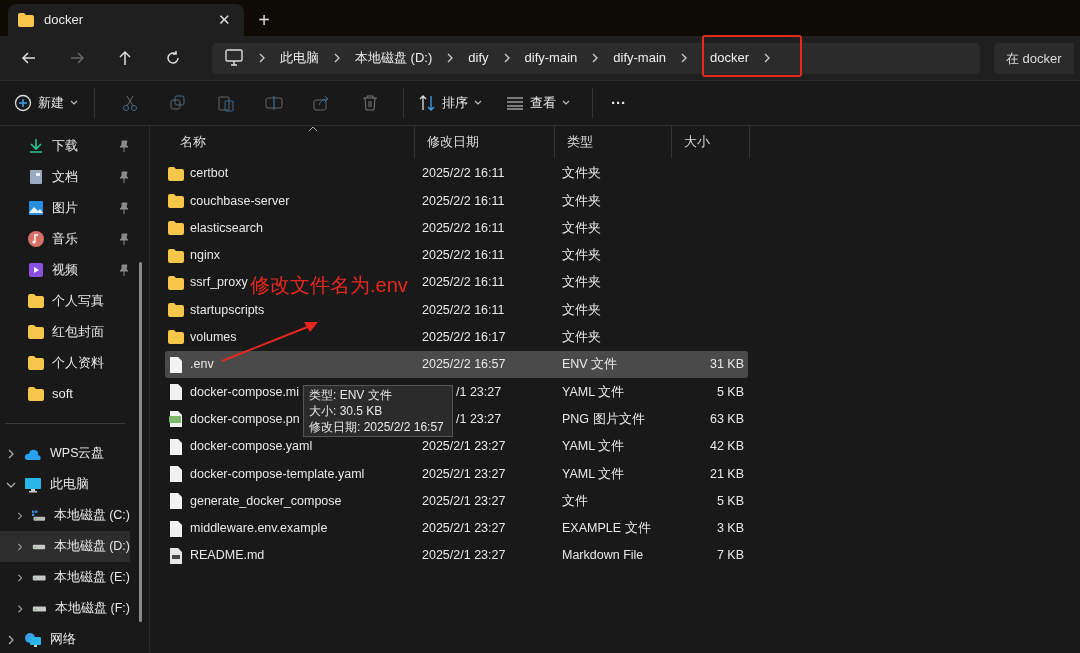 The height and width of the screenshot is (653, 1080). I want to click on sidebar-item: 图片, so click(81, 207).